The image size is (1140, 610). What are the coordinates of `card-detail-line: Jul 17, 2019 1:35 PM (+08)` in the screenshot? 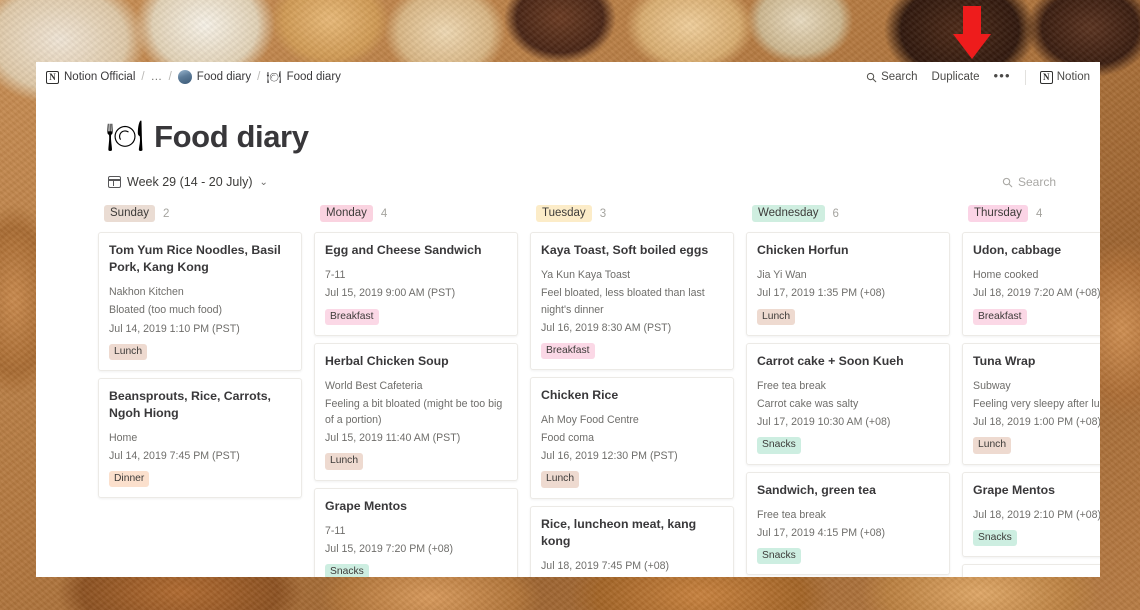 It's located at (821, 293).